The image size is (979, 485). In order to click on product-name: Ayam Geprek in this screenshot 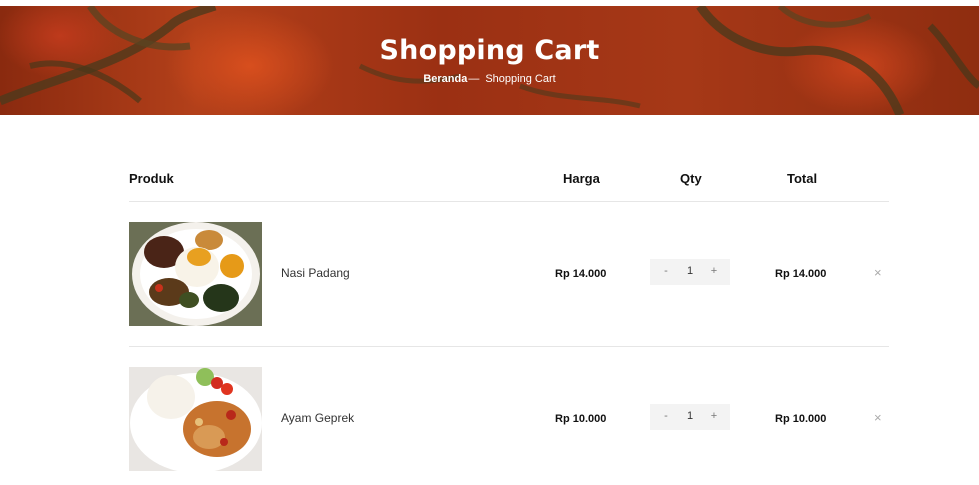, I will do `click(317, 418)`.